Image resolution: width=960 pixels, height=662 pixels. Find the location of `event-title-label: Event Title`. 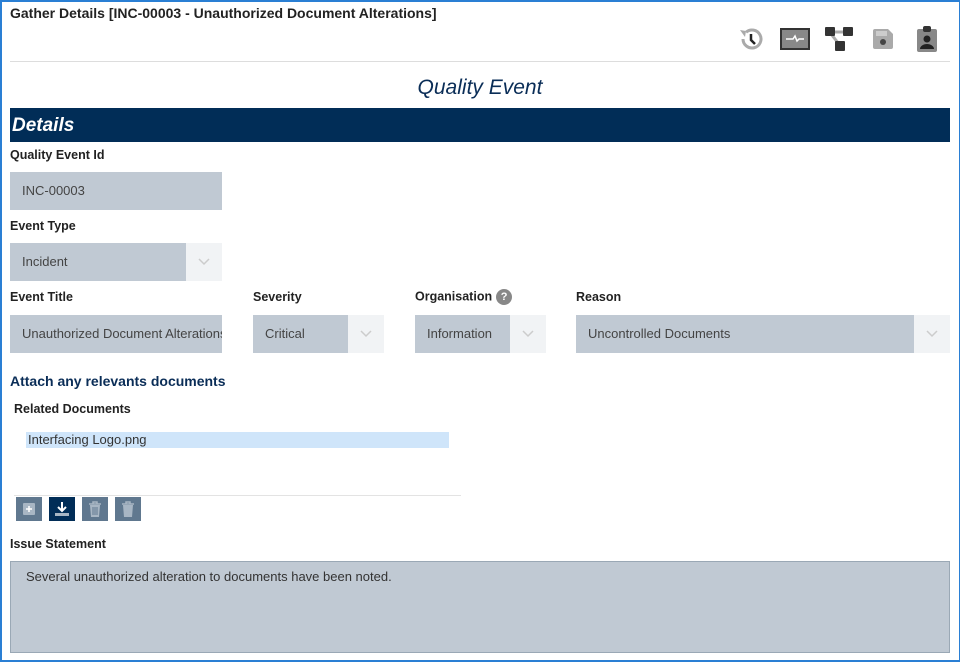

event-title-label: Event Title is located at coordinates (41, 297).